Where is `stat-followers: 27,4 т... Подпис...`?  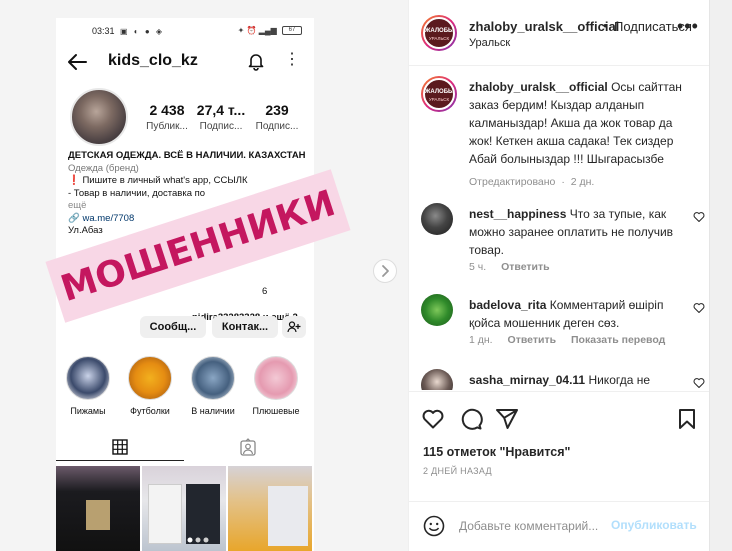
stat-followers: 27,4 т... Подпис... is located at coordinates (221, 117).